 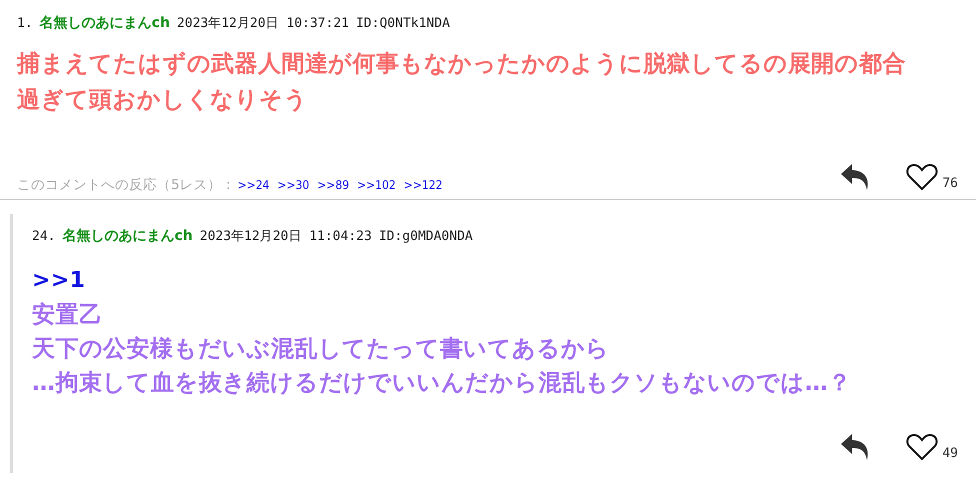 I want to click on comment-text-line: …拘束して血を抜き続けるだけでいいんだから混乱もクソもないのでは…？, so click(x=442, y=383).